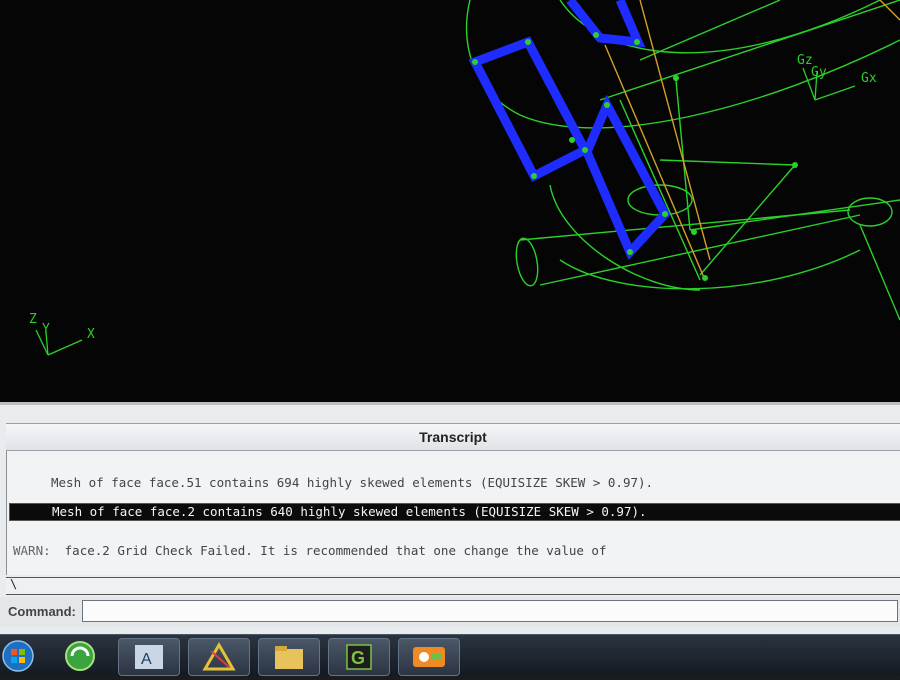  I want to click on prompt-row: \, so click(453, 586).